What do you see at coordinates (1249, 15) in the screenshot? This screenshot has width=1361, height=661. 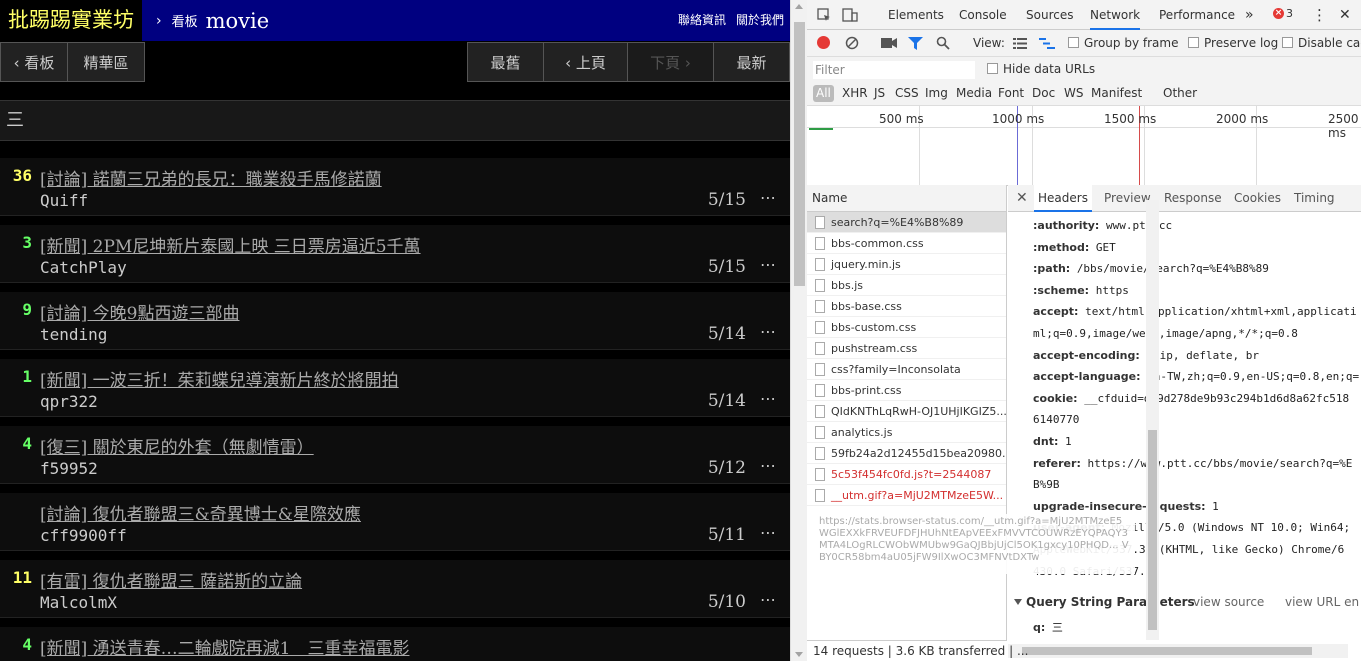 I see `more-tabs-icon: »` at bounding box center [1249, 15].